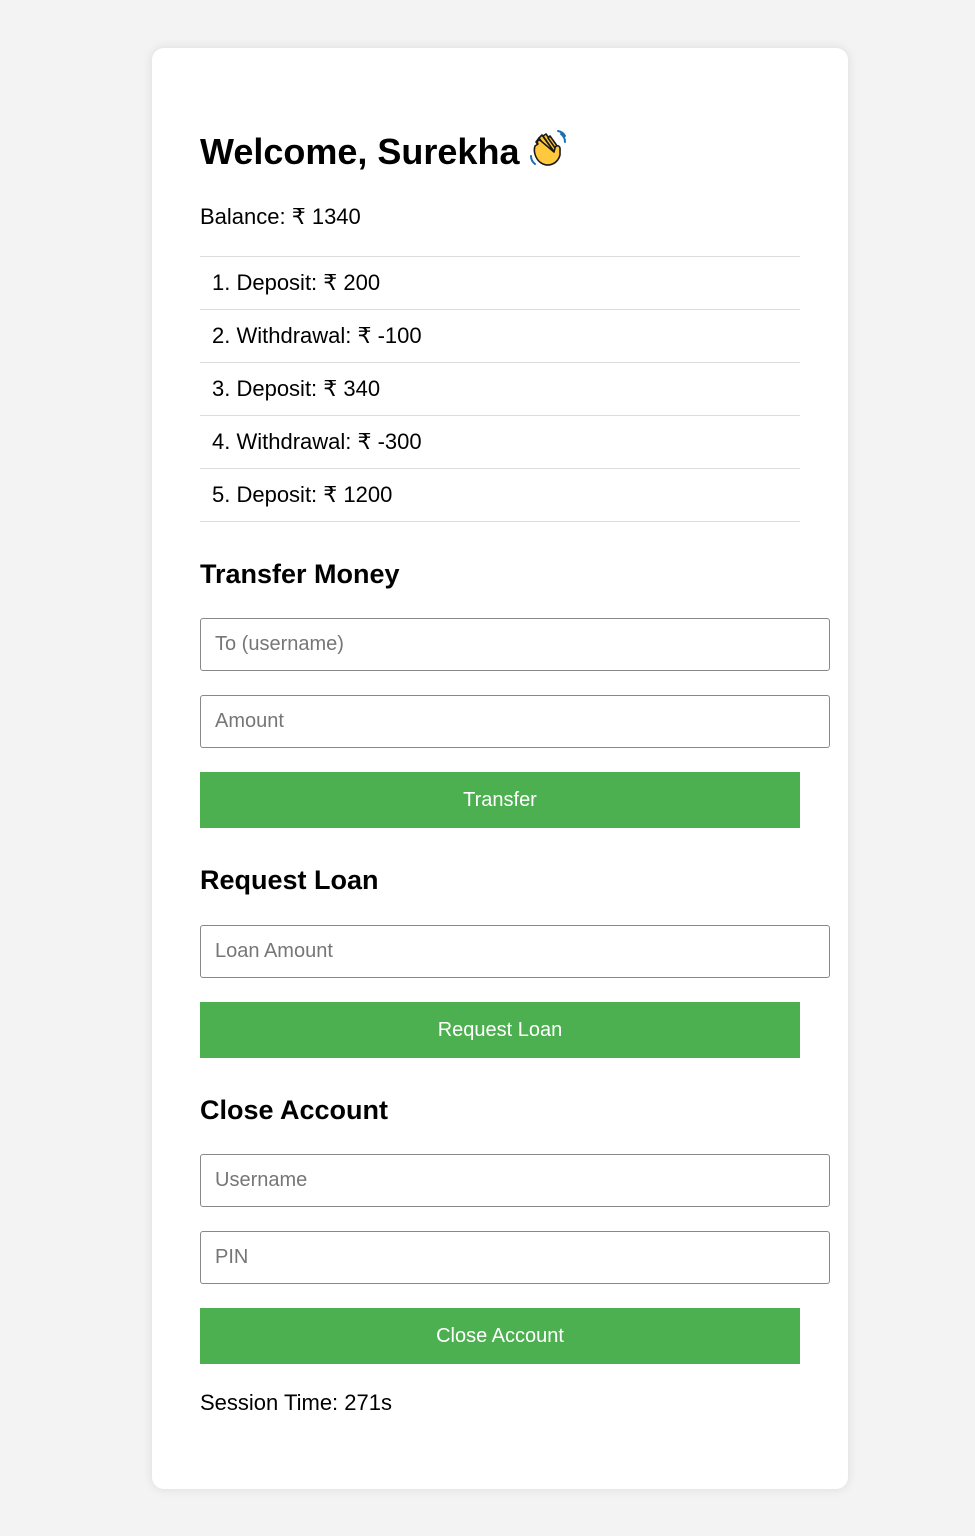 This screenshot has width=975, height=1536. Describe the element at coordinates (500, 336) in the screenshot. I see `transaction-item: 2. Withdrawal: ₹ -100` at that location.